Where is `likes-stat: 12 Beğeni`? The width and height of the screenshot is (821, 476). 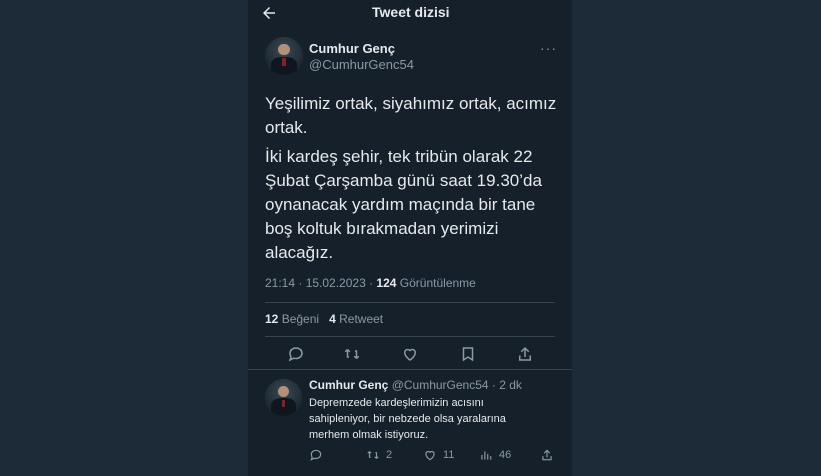 likes-stat: 12 Beğeni is located at coordinates (292, 319).